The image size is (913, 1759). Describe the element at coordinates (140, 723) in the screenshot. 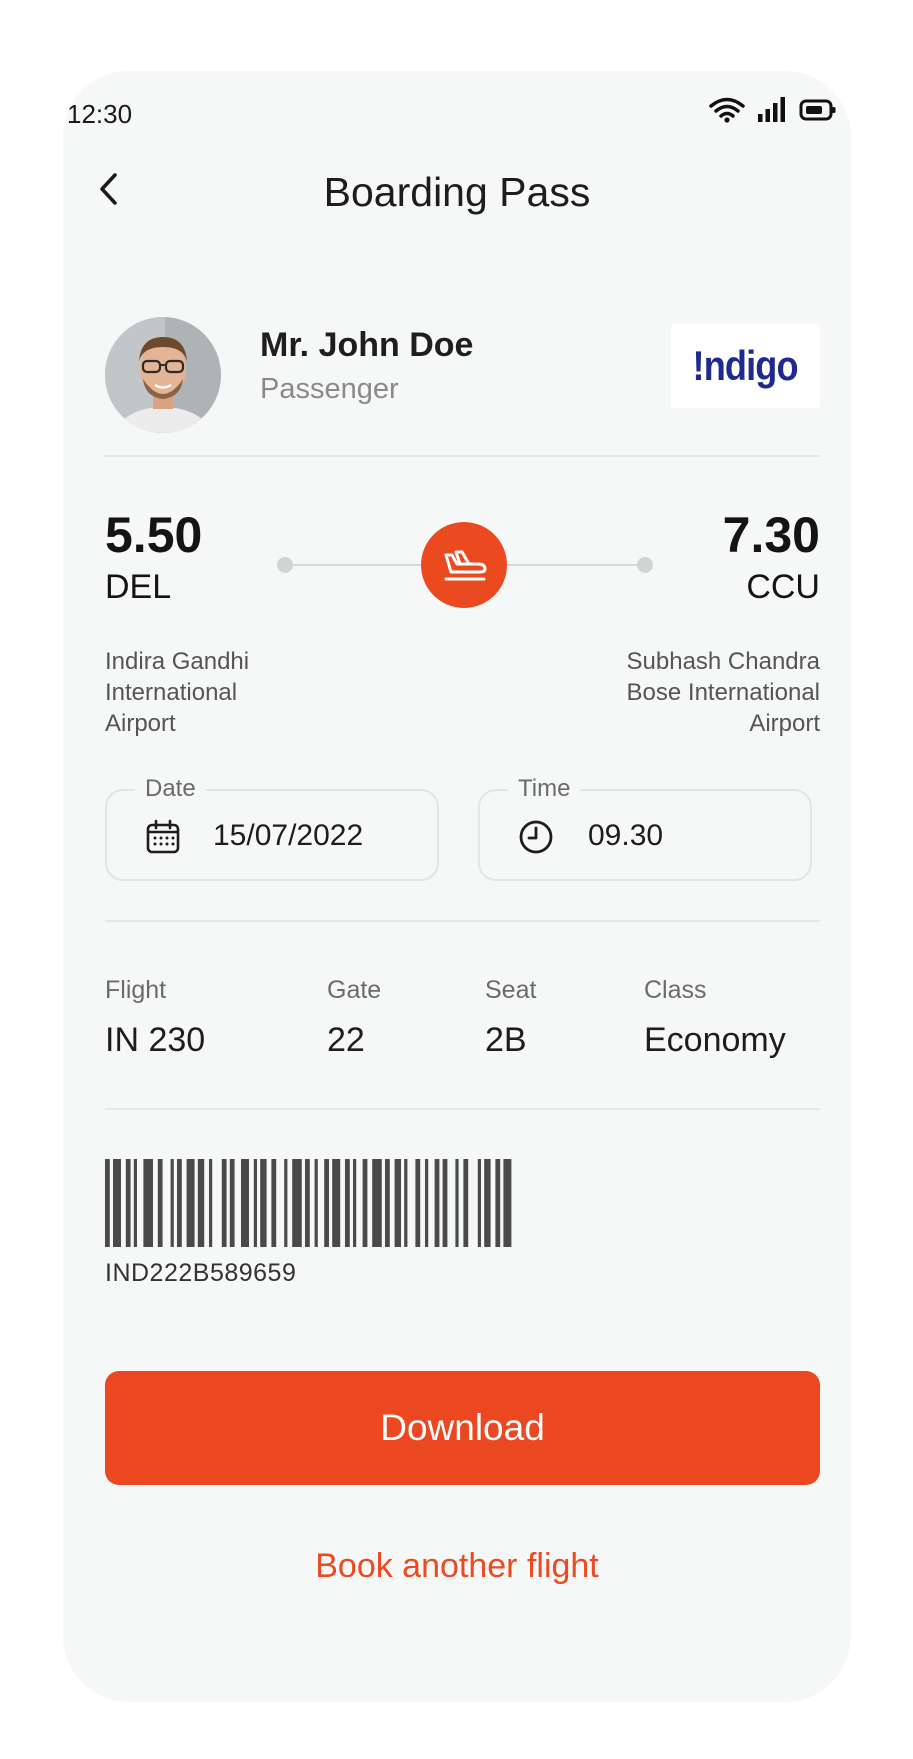

I see `departure-airport-line: Airport` at that location.